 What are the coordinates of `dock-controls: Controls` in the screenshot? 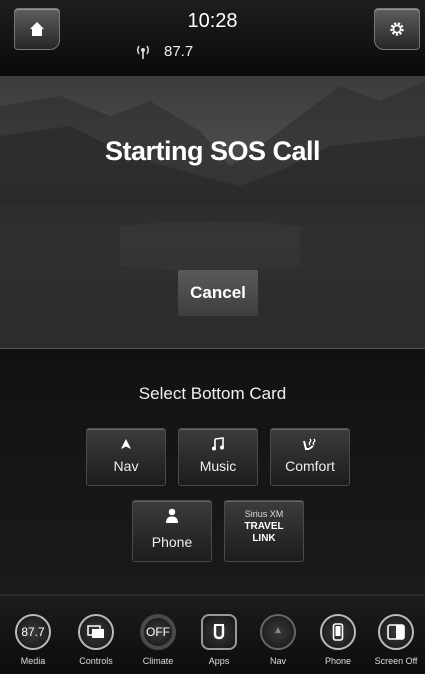 It's located at (96, 640).